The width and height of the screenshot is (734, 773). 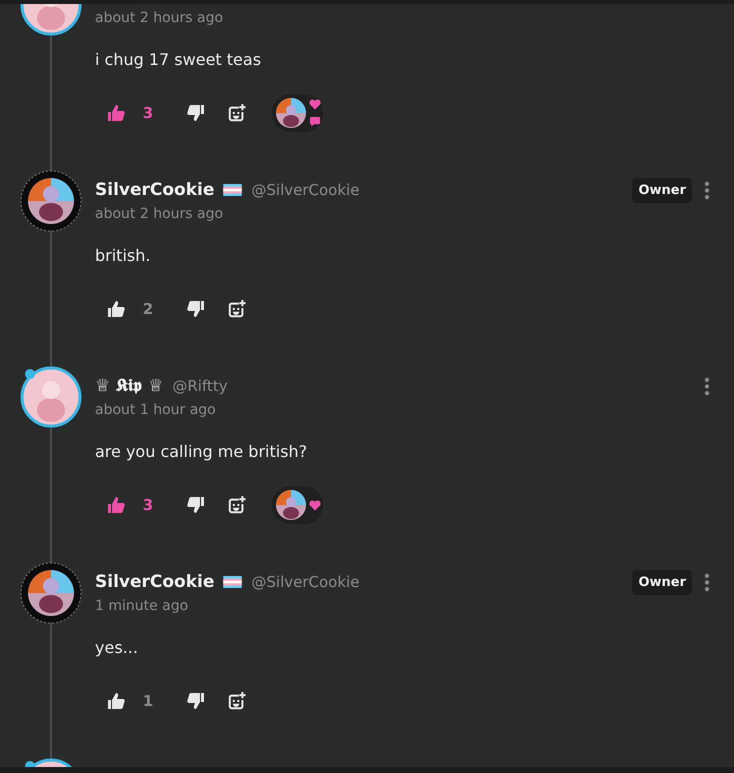 What do you see at coordinates (315, 121) in the screenshot?
I see `speech-bubble-icon` at bounding box center [315, 121].